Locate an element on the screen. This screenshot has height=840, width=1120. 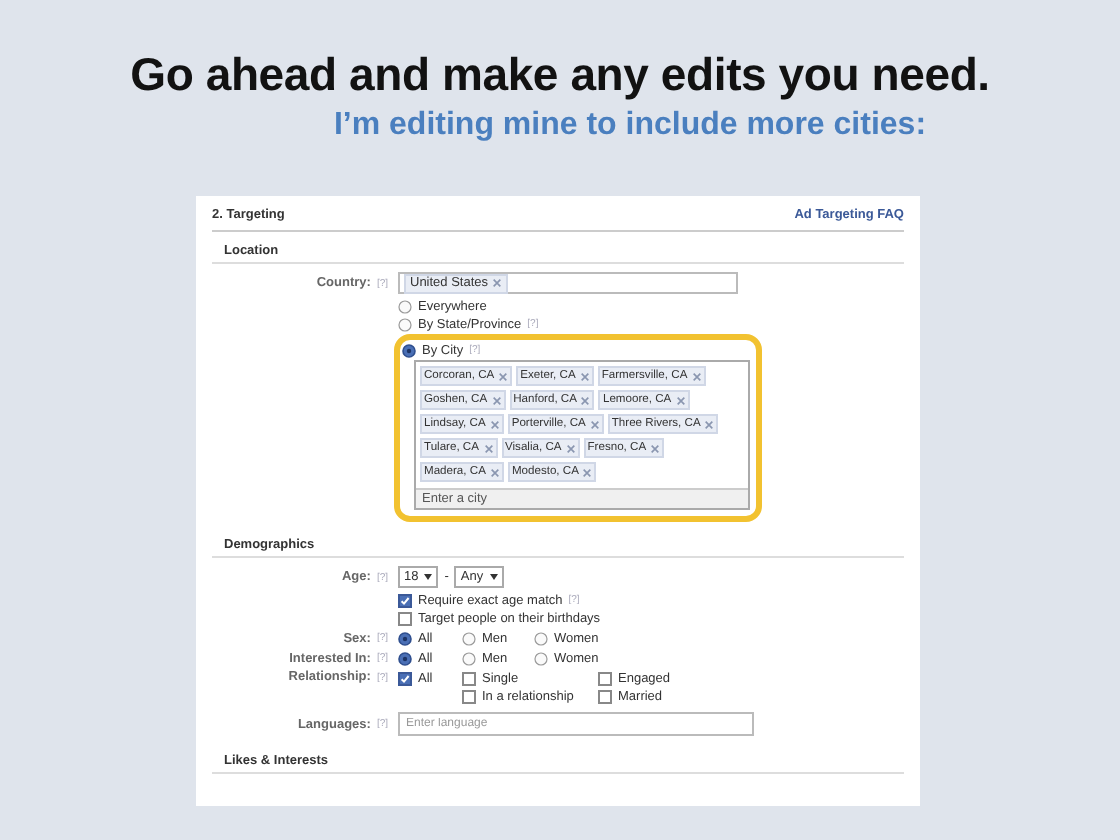
slide-title: Go ahead and make any edits you need. is located at coordinates (560, 75).